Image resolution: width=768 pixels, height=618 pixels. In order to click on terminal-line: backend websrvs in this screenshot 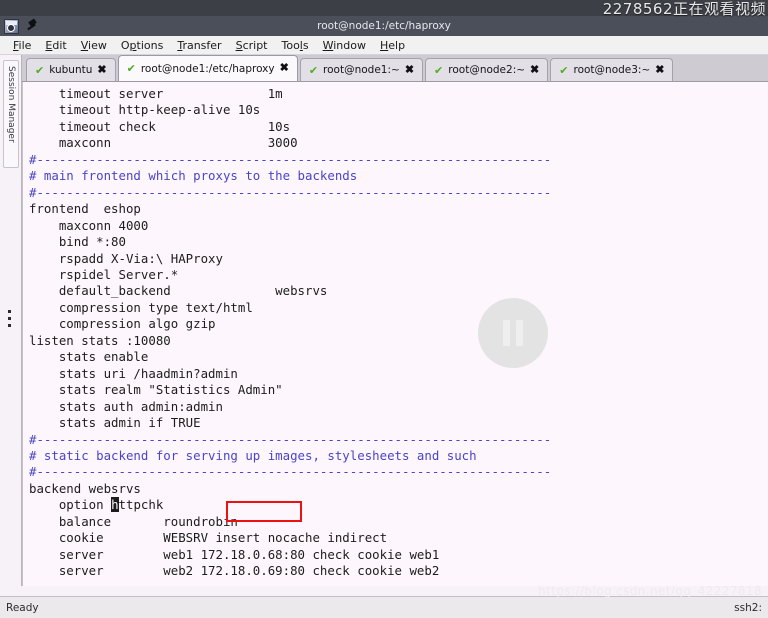, I will do `click(85, 488)`.